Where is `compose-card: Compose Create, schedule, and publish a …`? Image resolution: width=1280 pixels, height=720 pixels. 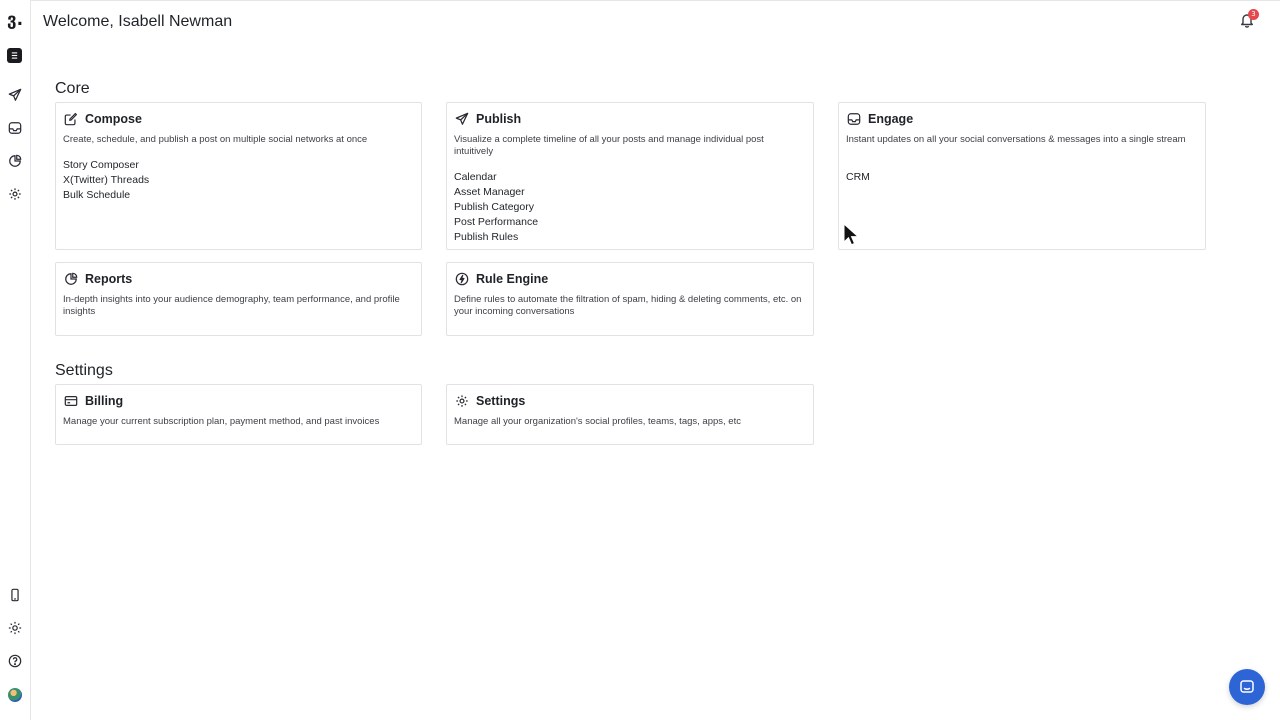
compose-card: Compose Create, schedule, and publish a … is located at coordinates (238, 176).